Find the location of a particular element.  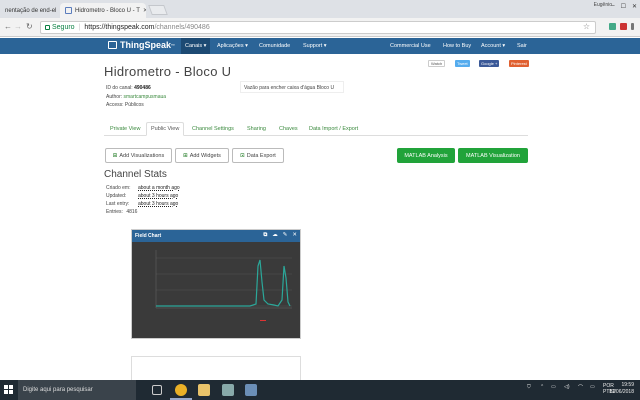

field-chart-widget: Field Chart ⧉ ☁ ✎ ✕ is located at coordinates (216, 284).